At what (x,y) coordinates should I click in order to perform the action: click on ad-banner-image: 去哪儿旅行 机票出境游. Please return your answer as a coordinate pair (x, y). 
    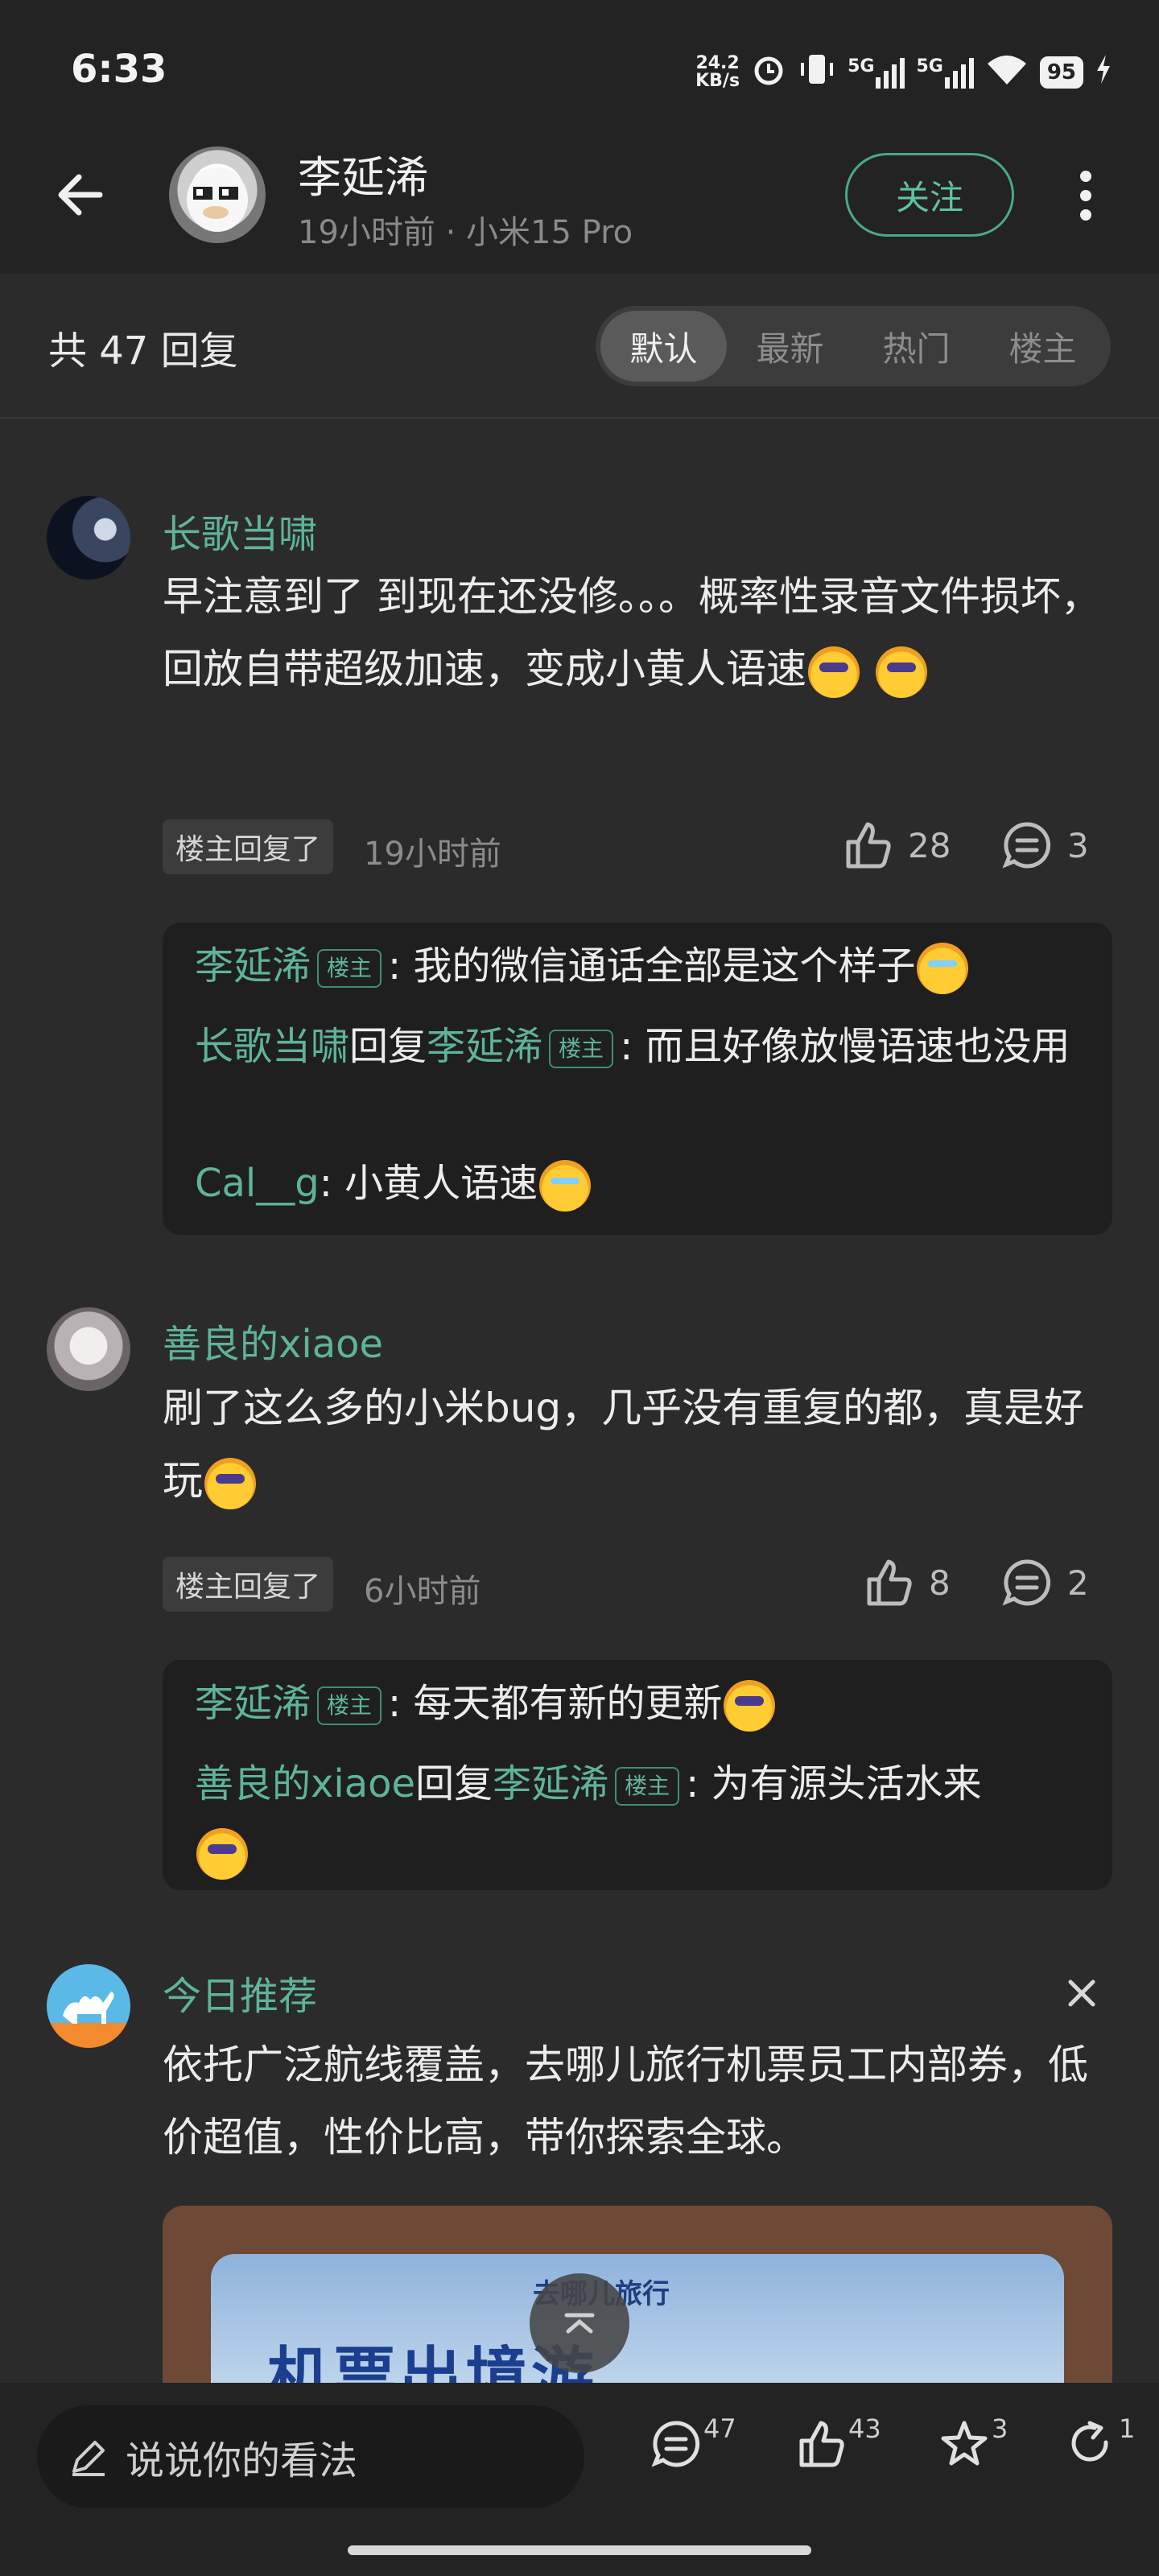
    Looking at the image, I should click on (637, 2294).